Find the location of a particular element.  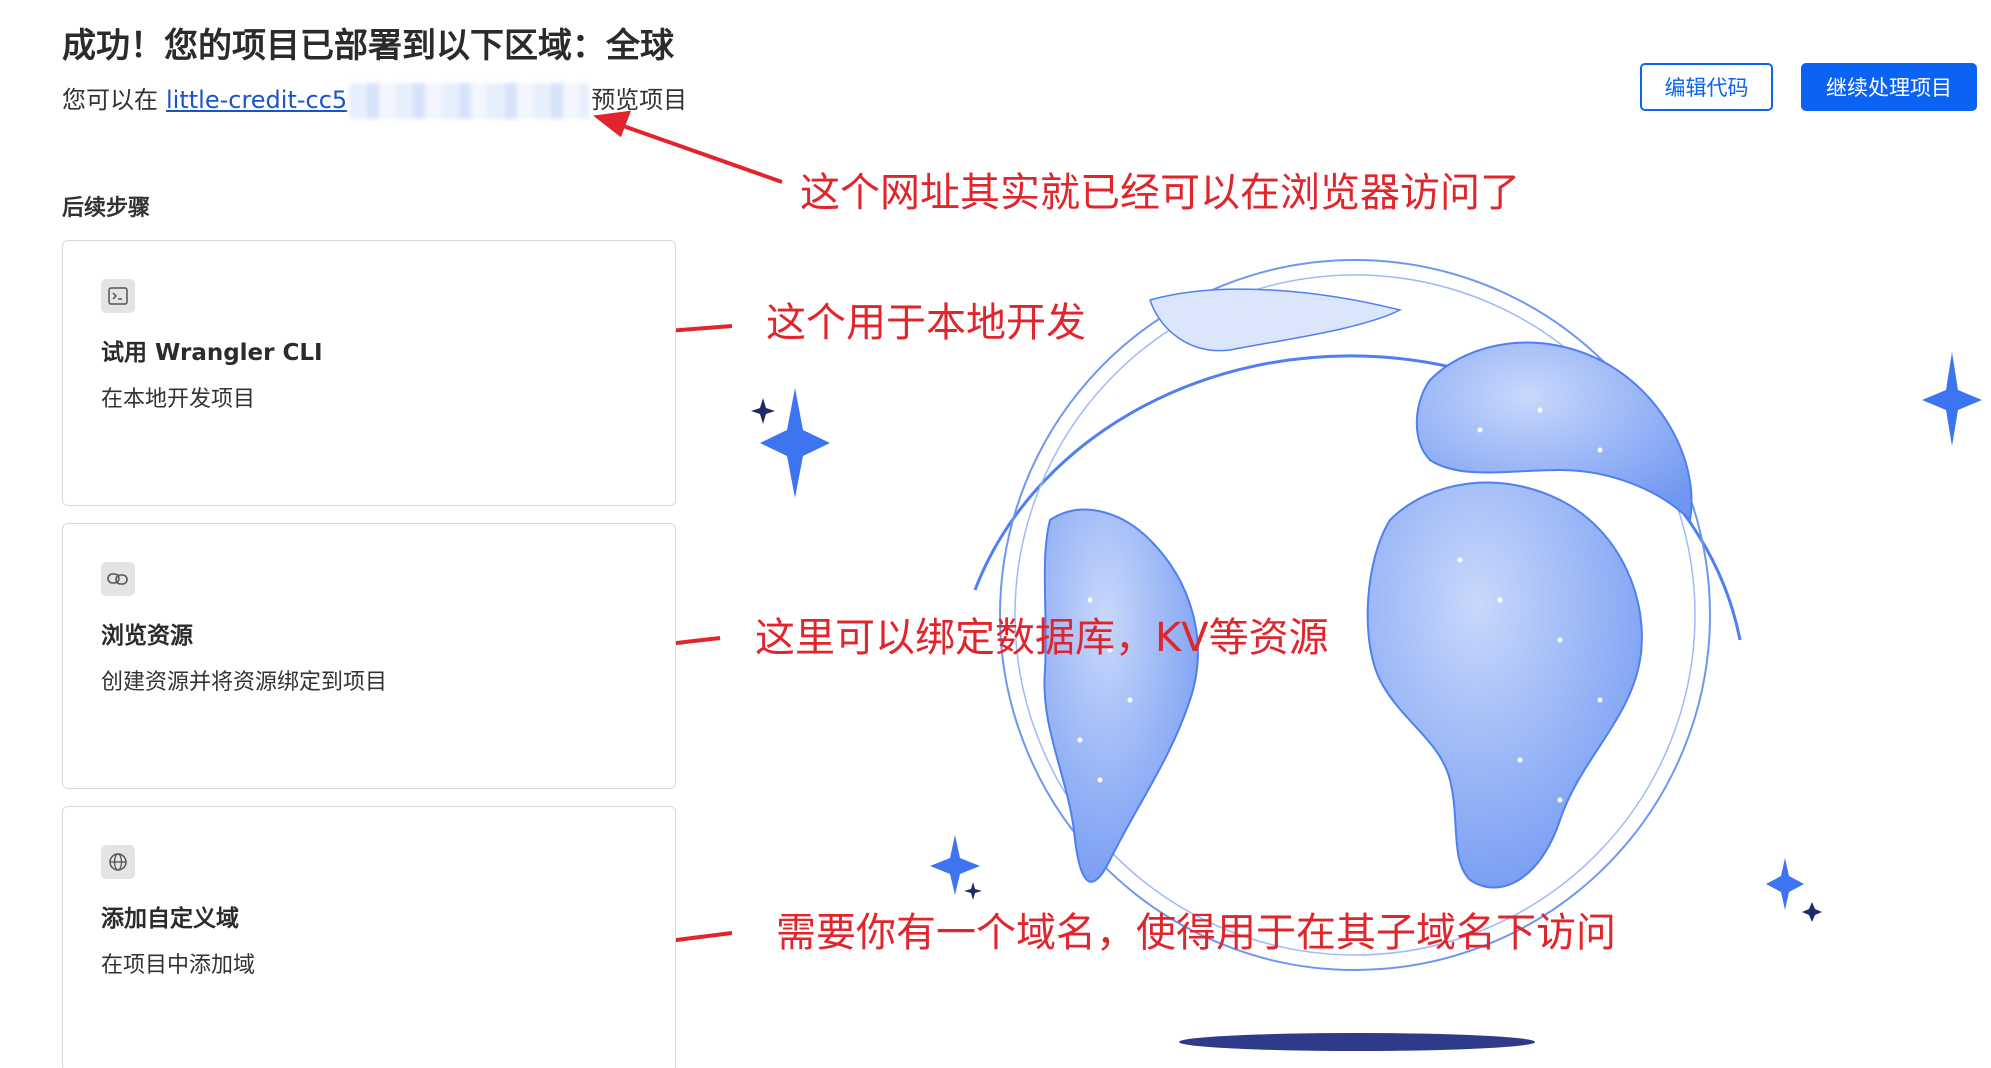

card-title: 试用 Wrangler CLI is located at coordinates (212, 353).